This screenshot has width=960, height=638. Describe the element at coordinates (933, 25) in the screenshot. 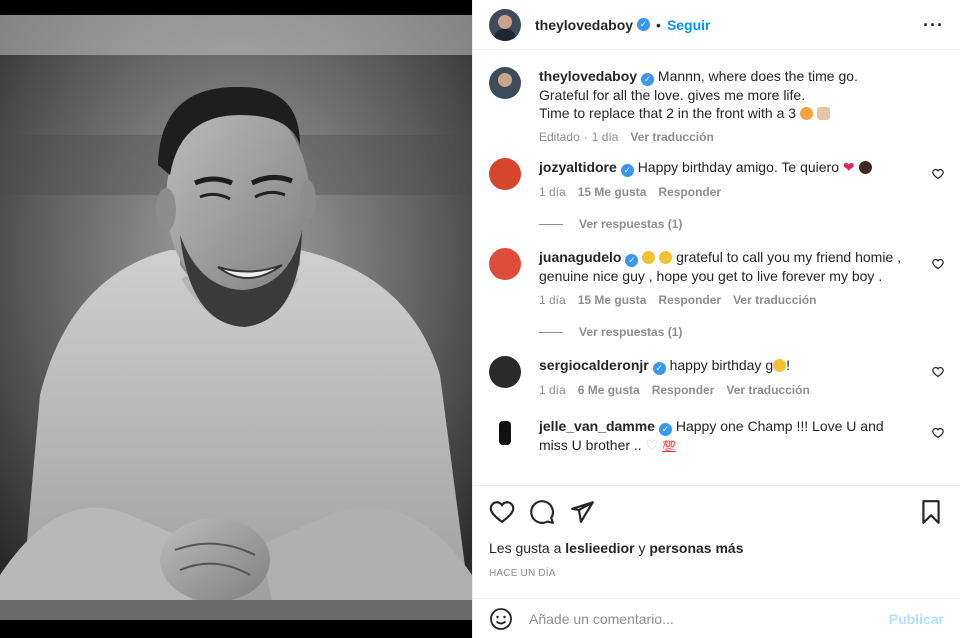

I see `more-options-icon: ···` at that location.